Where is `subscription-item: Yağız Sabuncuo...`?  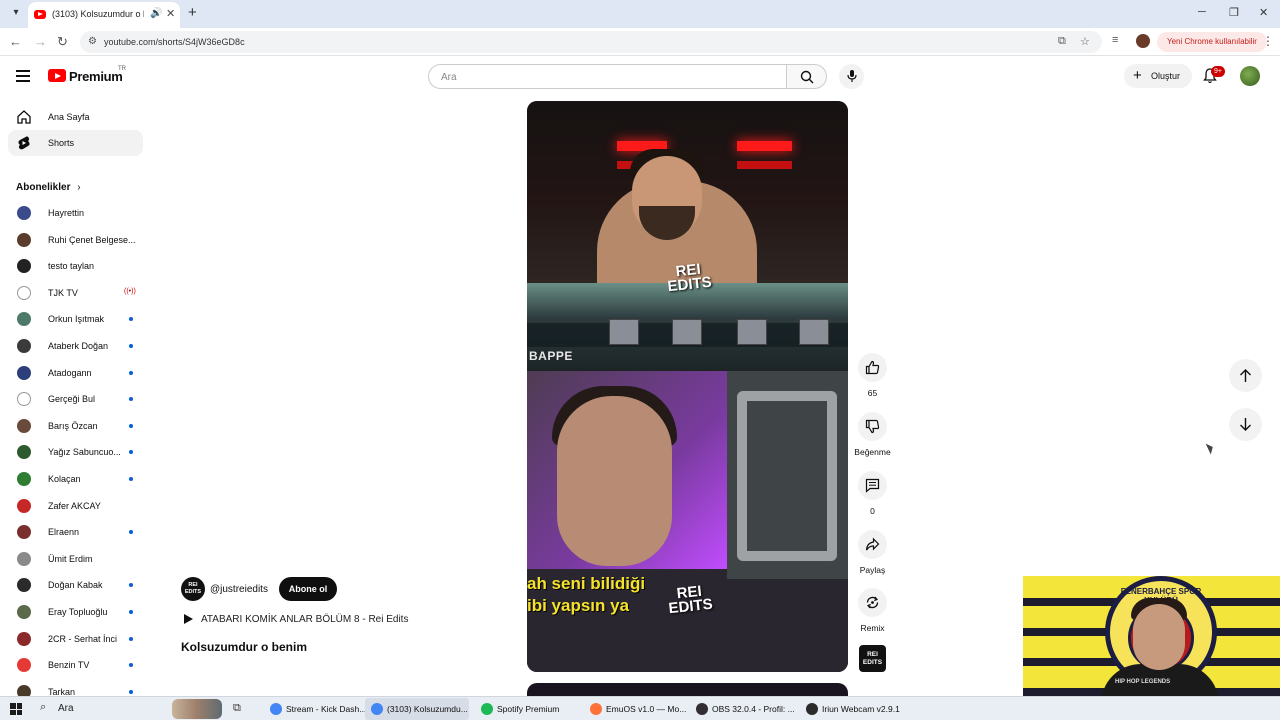 subscription-item: Yağız Sabuncuo... is located at coordinates (75, 452).